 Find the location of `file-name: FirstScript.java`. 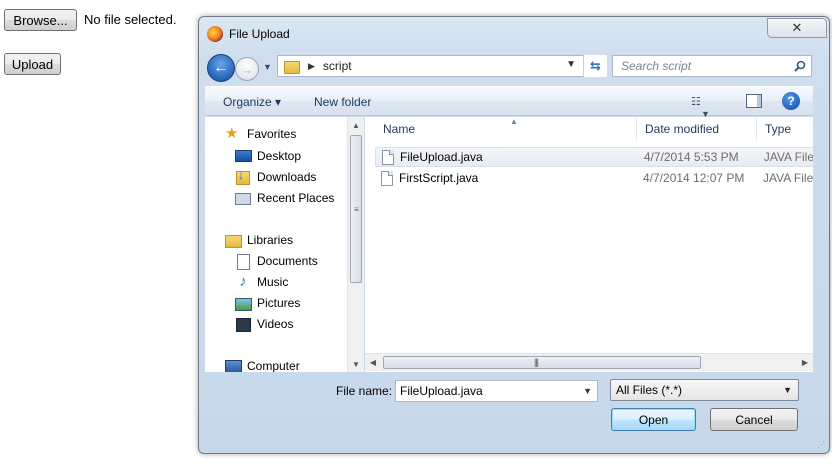

file-name: FirstScript.java is located at coordinates (439, 178).